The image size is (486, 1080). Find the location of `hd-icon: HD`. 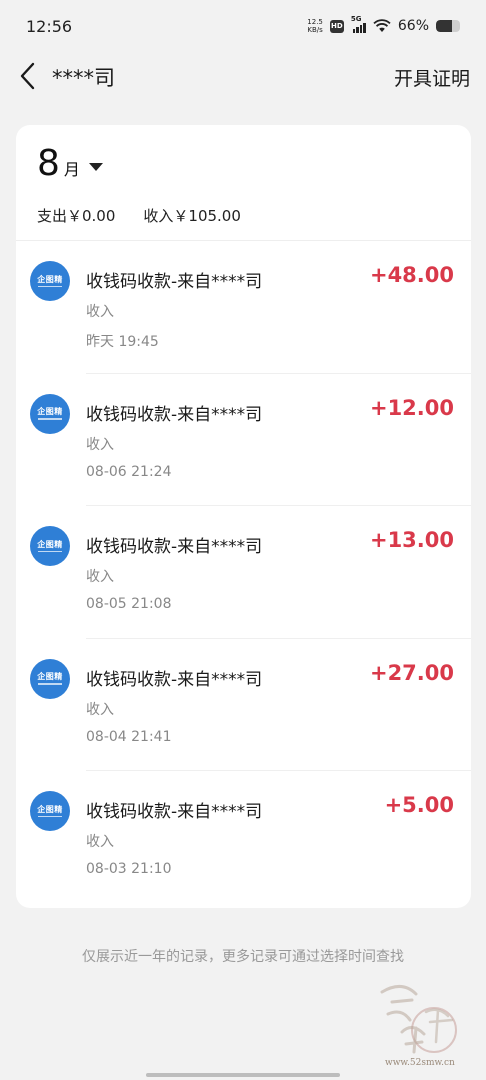

hd-icon: HD is located at coordinates (336, 26).